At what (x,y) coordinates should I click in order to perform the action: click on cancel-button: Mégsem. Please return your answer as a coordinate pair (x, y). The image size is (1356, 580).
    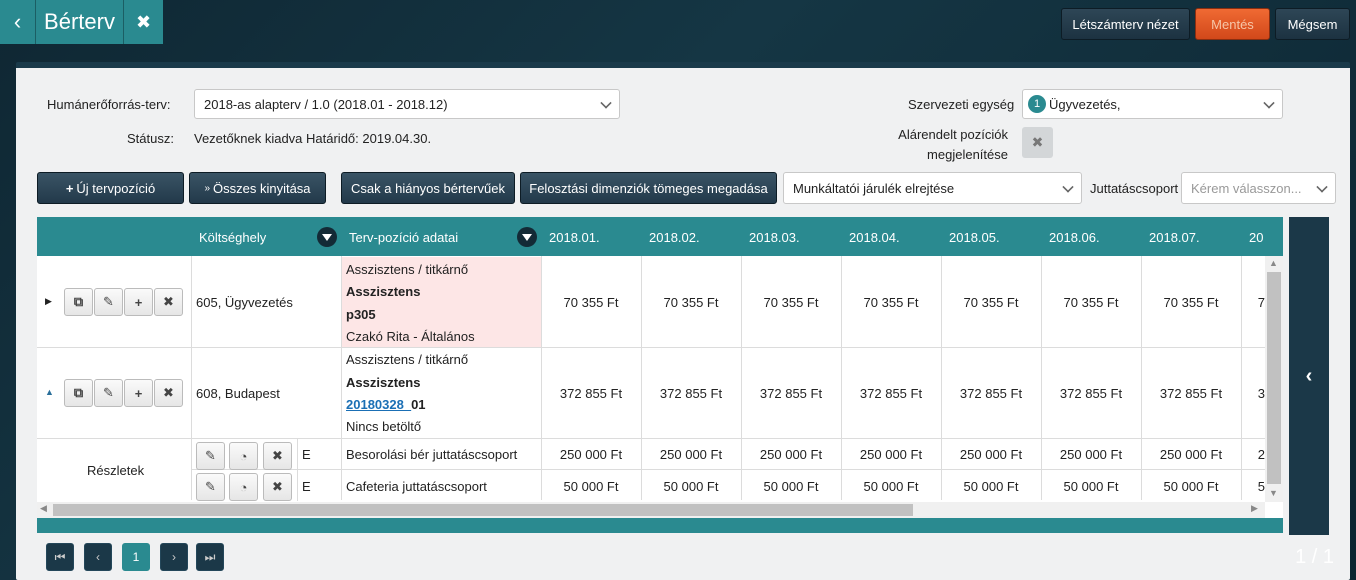
    Looking at the image, I should click on (1312, 24).